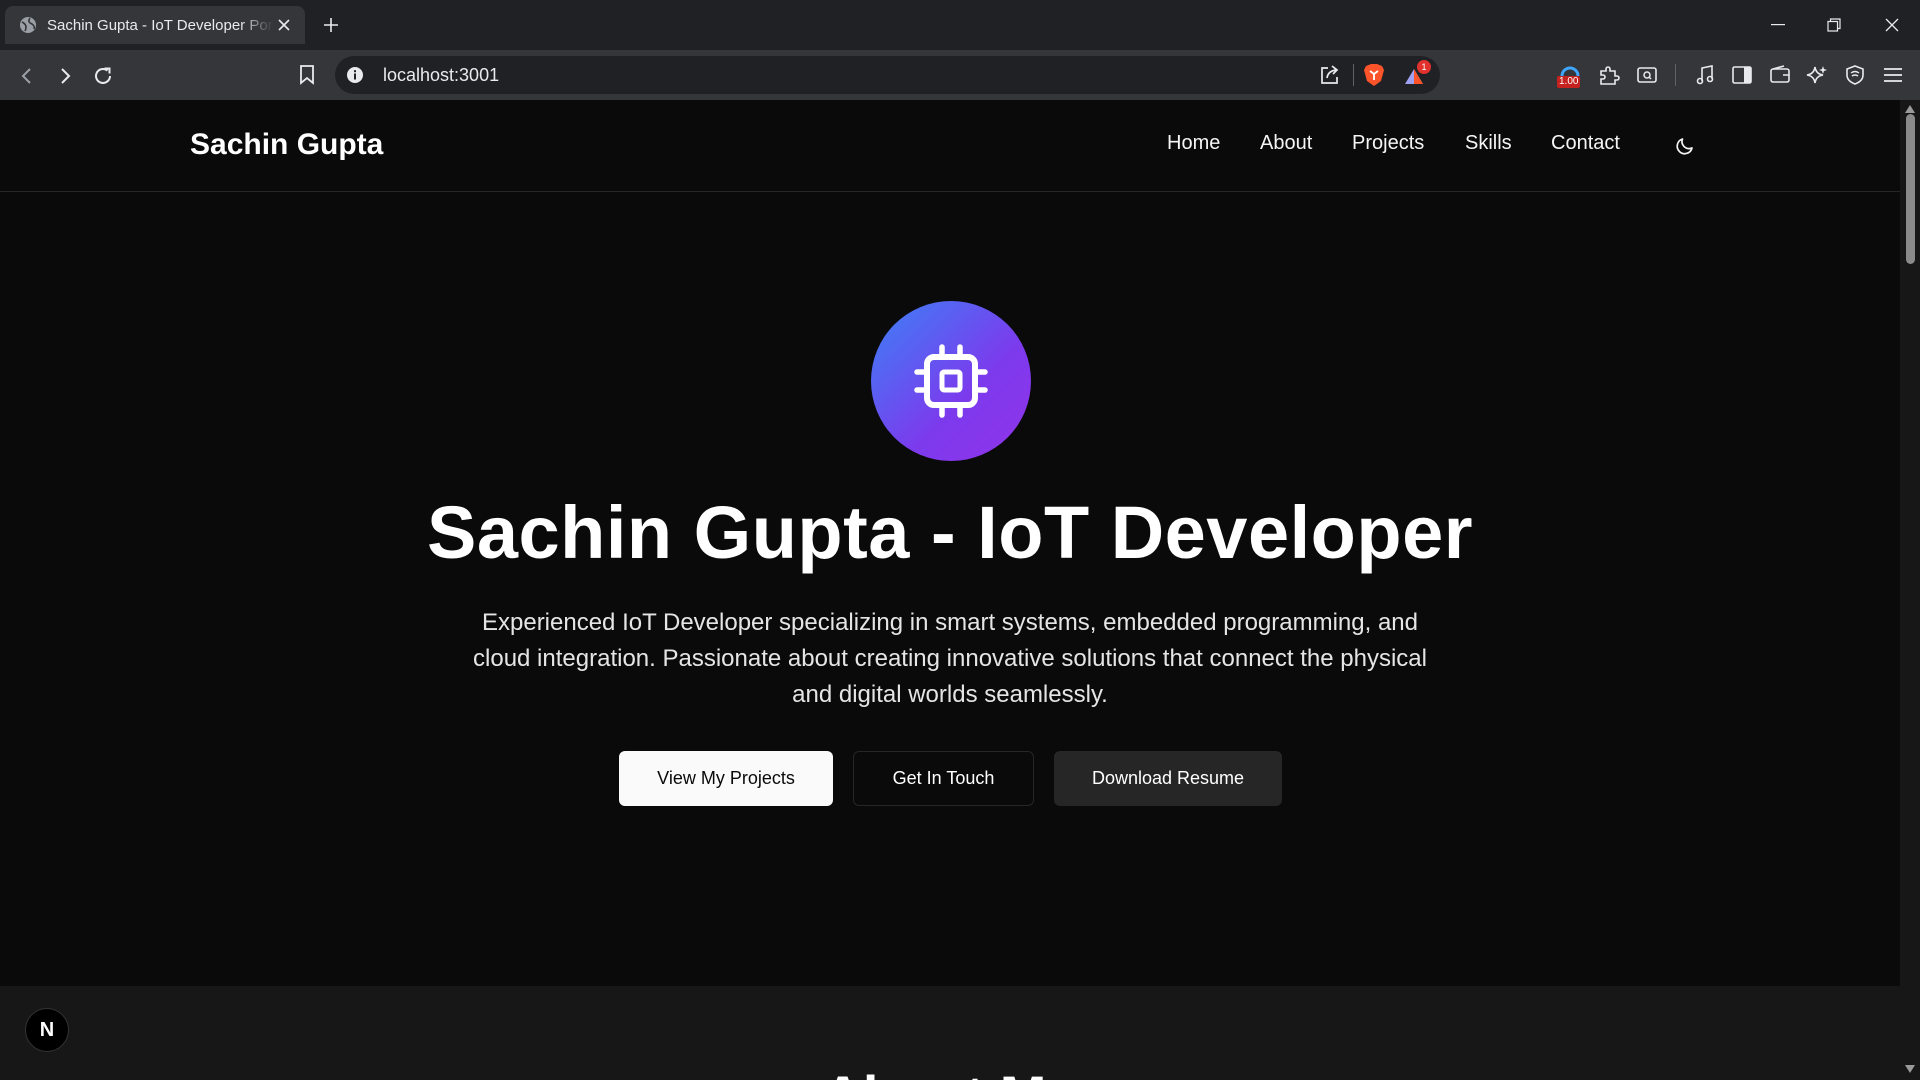 This screenshot has height=1080, width=1920. I want to click on hero-chip-avatar, so click(951, 381).